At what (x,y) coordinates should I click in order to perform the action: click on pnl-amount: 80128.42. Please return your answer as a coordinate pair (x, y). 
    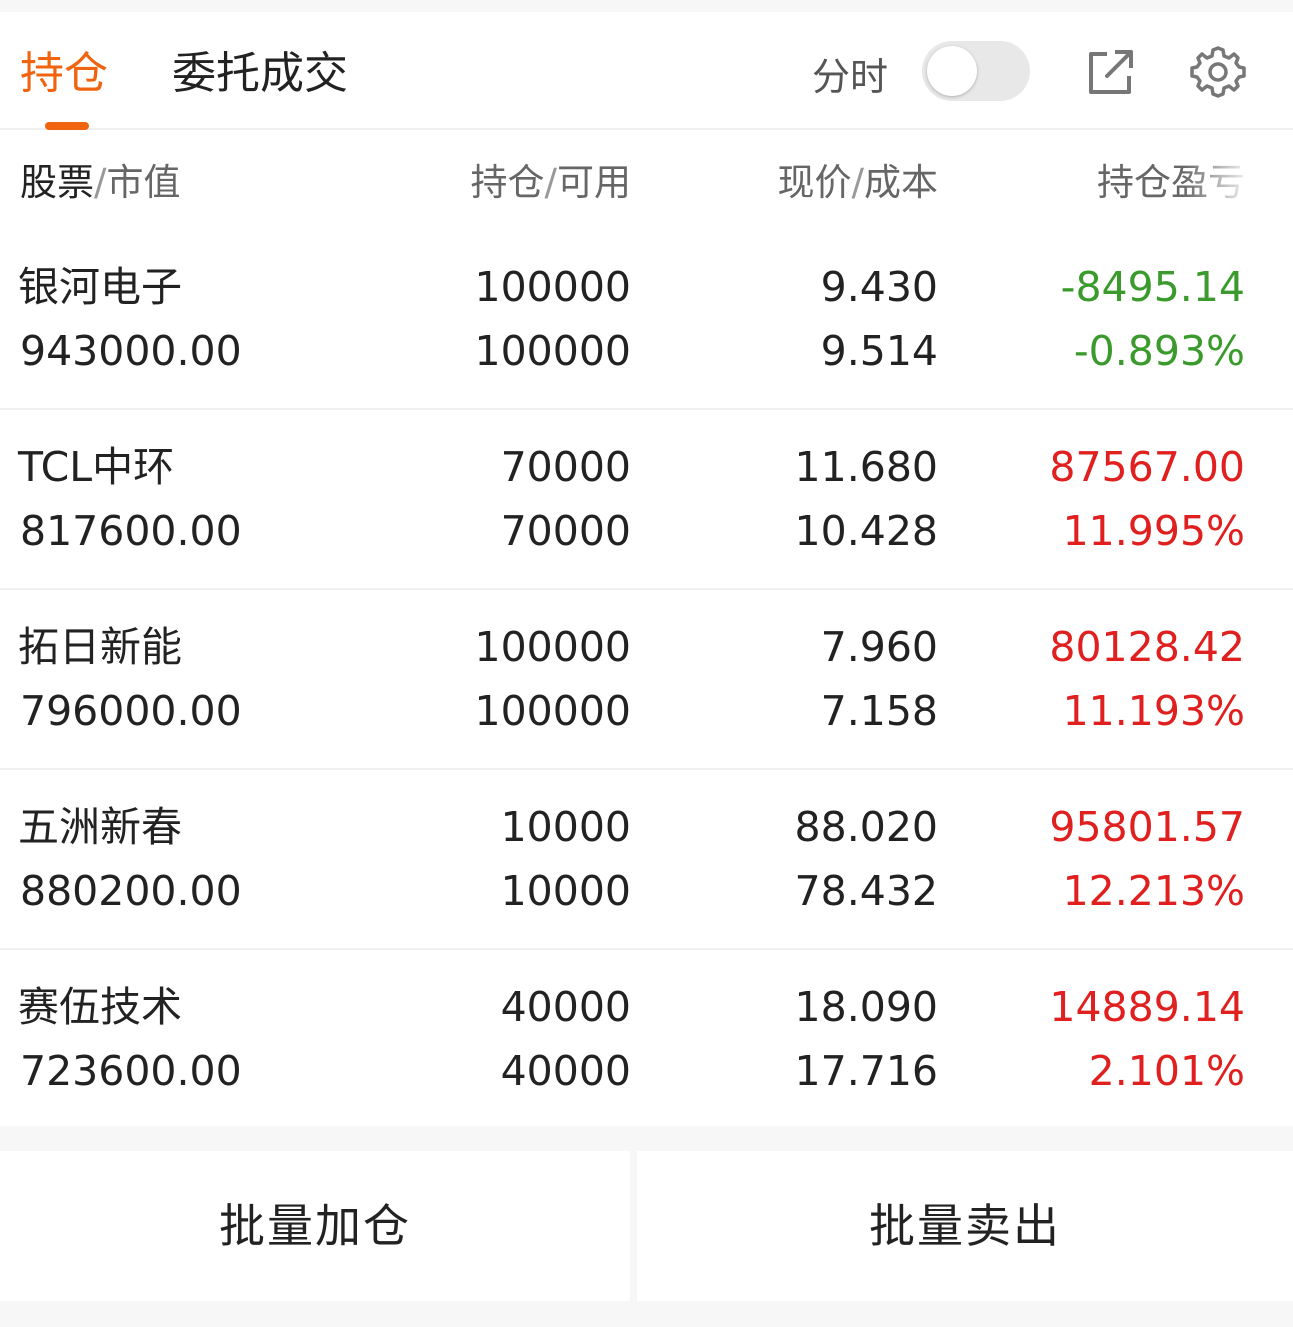
    Looking at the image, I should click on (1147, 647).